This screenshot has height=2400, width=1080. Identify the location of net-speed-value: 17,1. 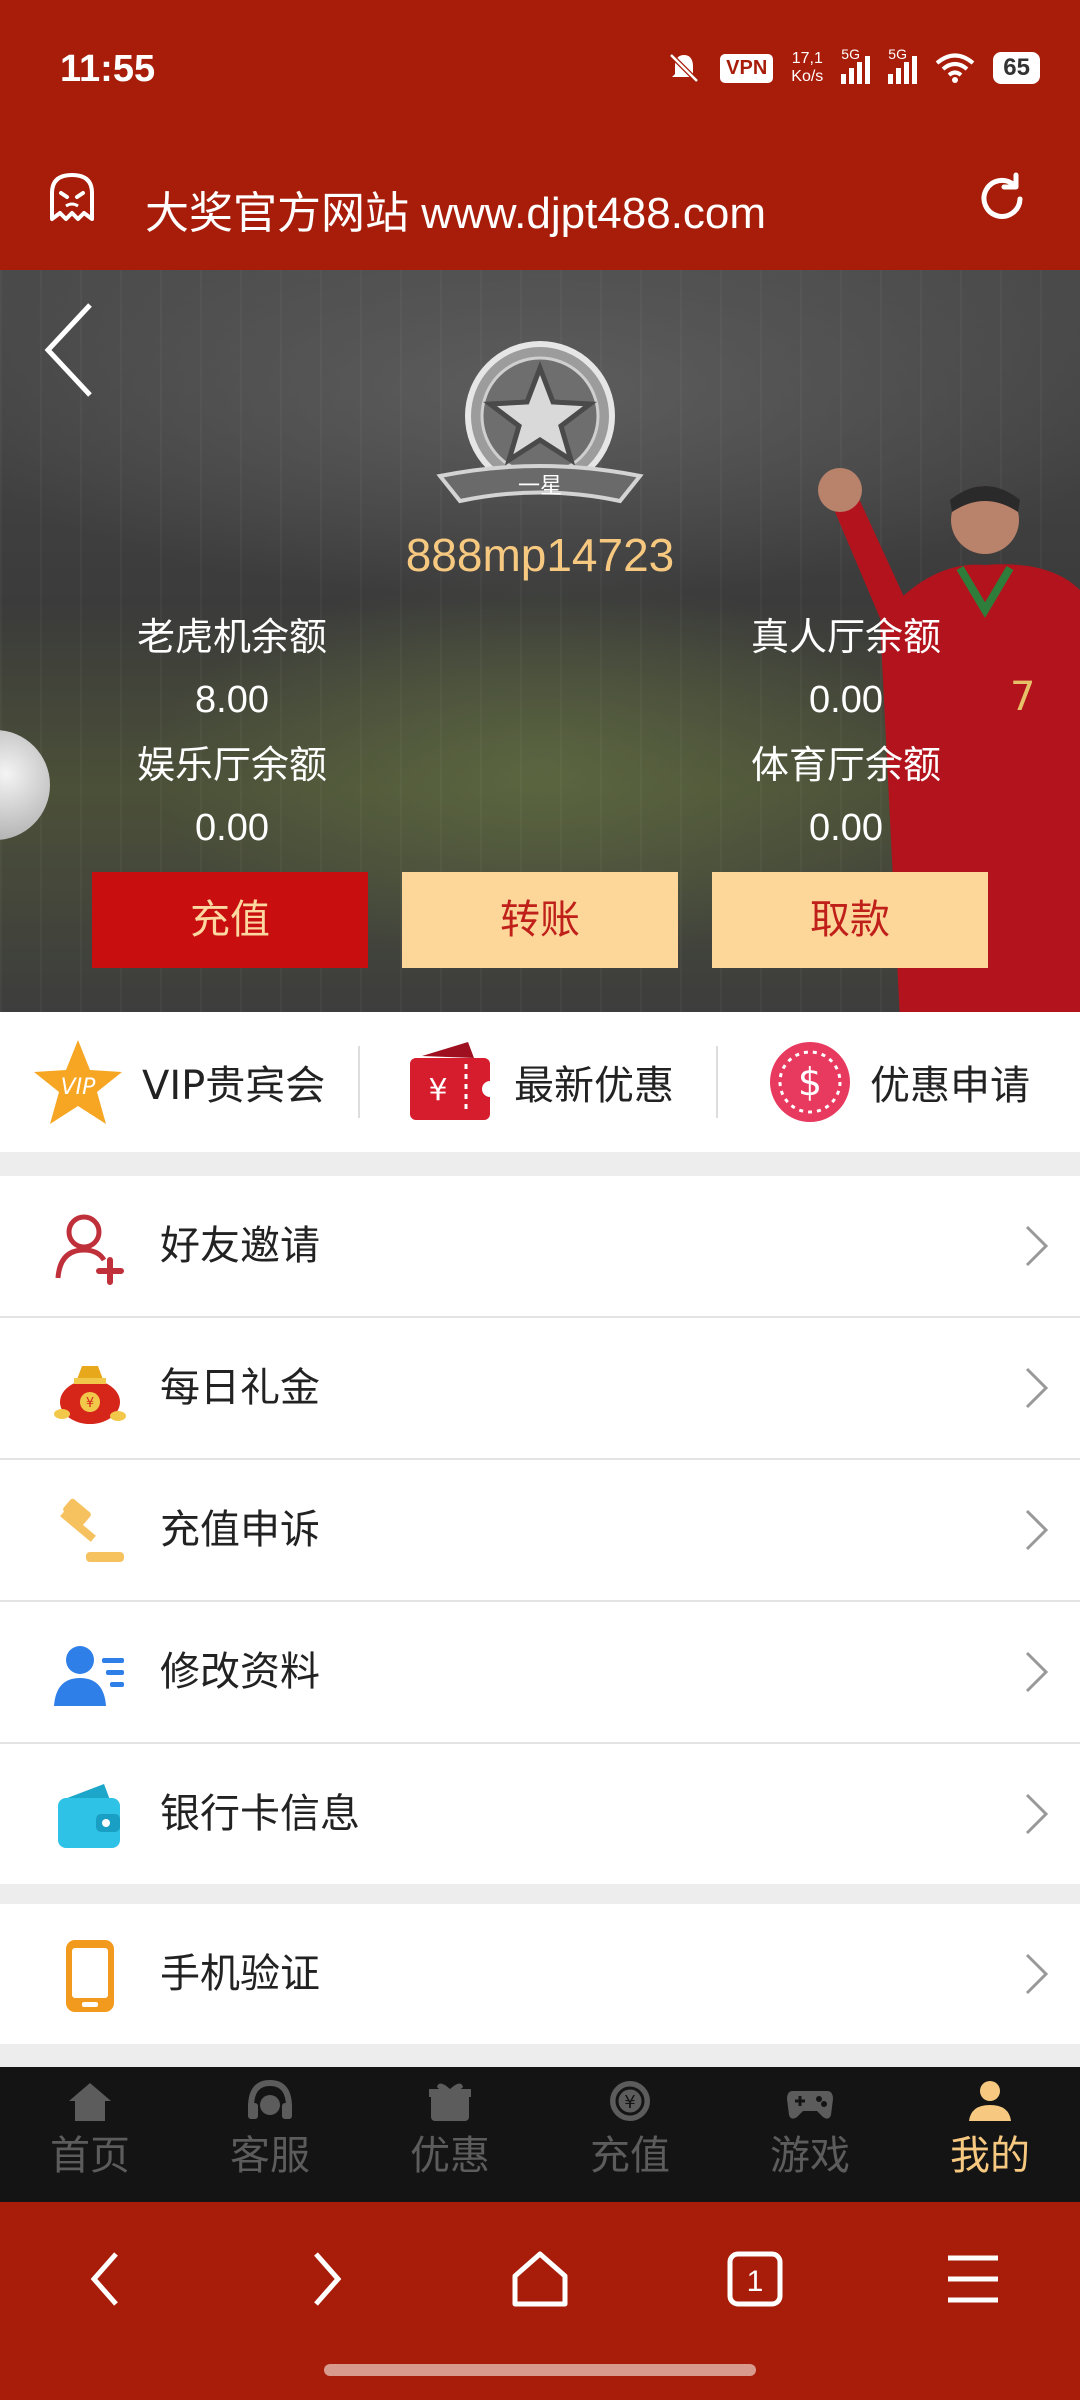
(807, 58).